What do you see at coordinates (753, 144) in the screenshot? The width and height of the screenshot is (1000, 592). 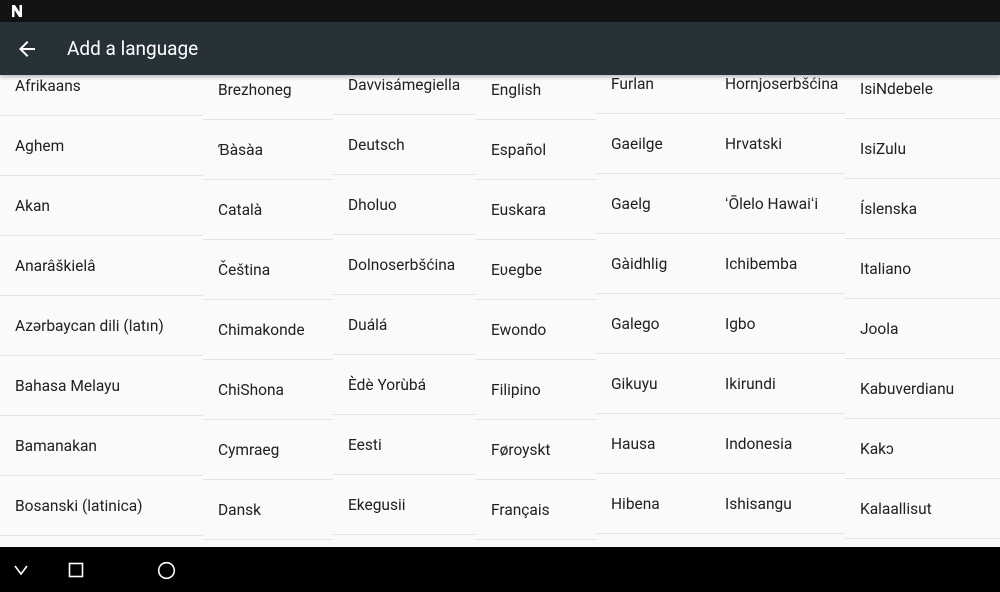 I see `language-label: Hrvatski` at bounding box center [753, 144].